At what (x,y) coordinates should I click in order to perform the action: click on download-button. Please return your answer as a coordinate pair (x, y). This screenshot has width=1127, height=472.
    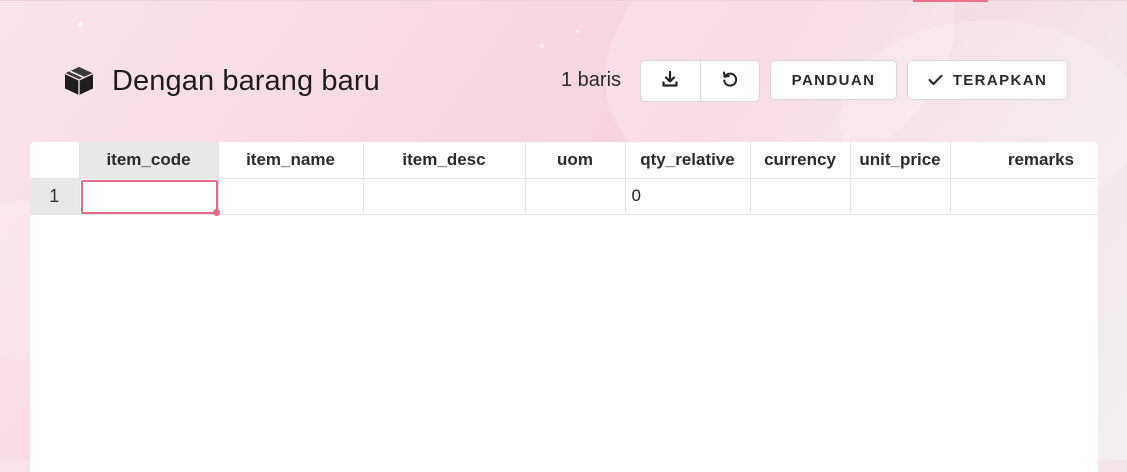
    Looking at the image, I should click on (670, 81).